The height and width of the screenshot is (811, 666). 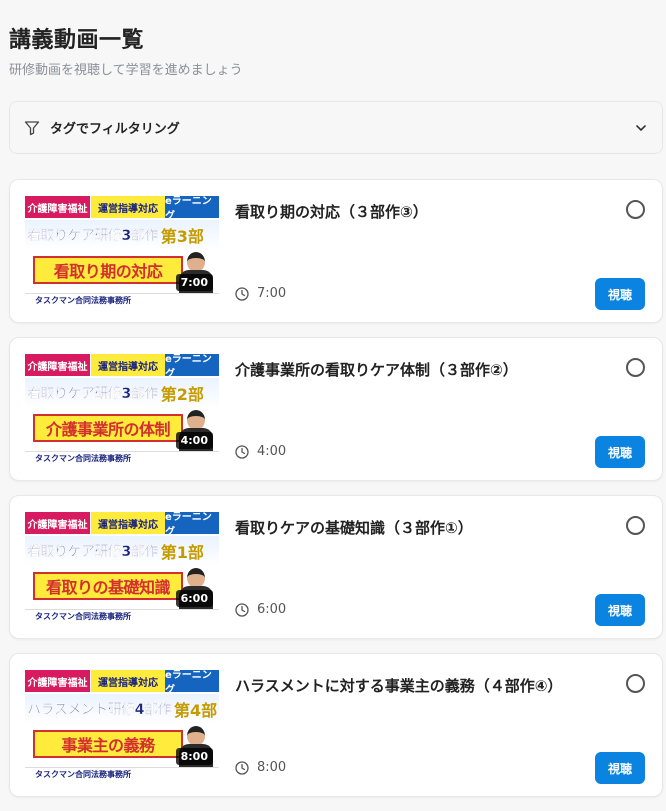 I want to click on thumb-title: 事業主の義務, so click(x=108, y=745).